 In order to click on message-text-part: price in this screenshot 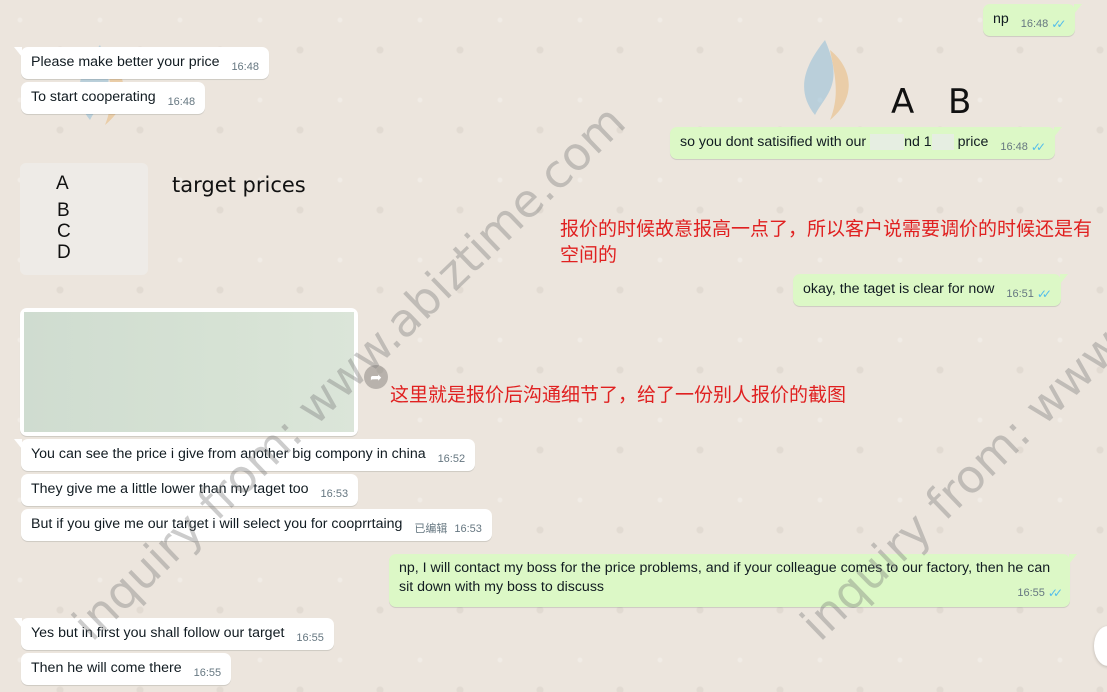, I will do `click(973, 142)`.